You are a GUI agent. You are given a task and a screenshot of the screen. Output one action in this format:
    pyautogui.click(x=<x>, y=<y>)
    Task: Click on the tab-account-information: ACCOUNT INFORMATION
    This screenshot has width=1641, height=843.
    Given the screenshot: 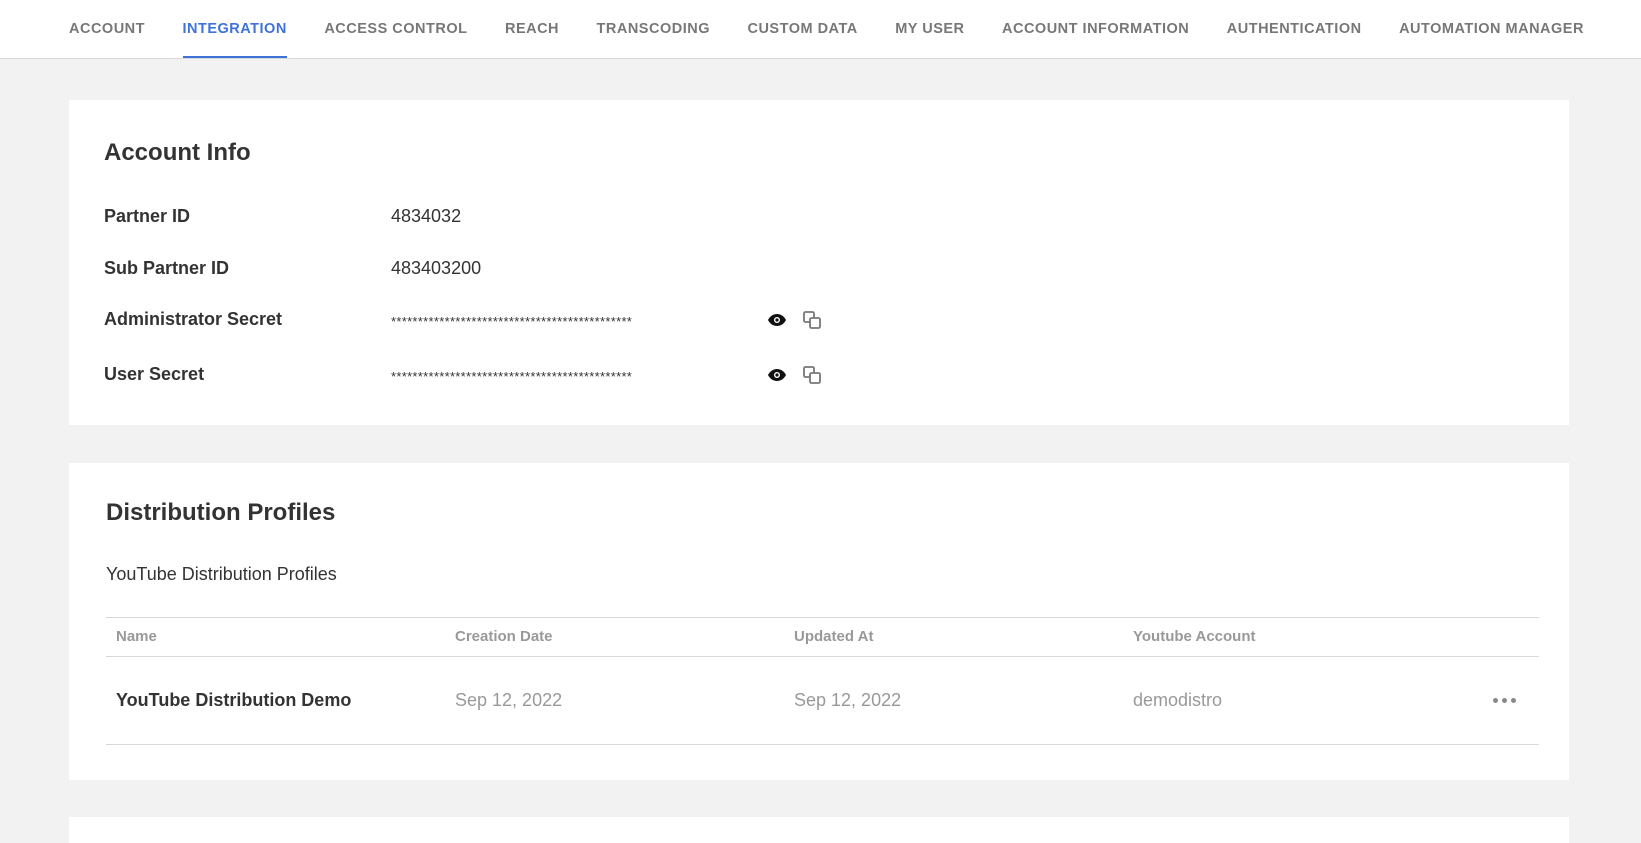 What is the action you would take?
    pyautogui.click(x=1095, y=29)
    